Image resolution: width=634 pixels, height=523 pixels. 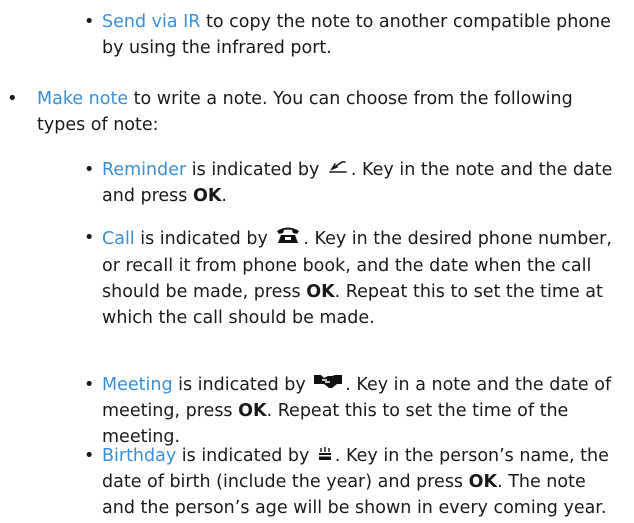 I want to click on meeting-link: Meeting, so click(x=137, y=385).